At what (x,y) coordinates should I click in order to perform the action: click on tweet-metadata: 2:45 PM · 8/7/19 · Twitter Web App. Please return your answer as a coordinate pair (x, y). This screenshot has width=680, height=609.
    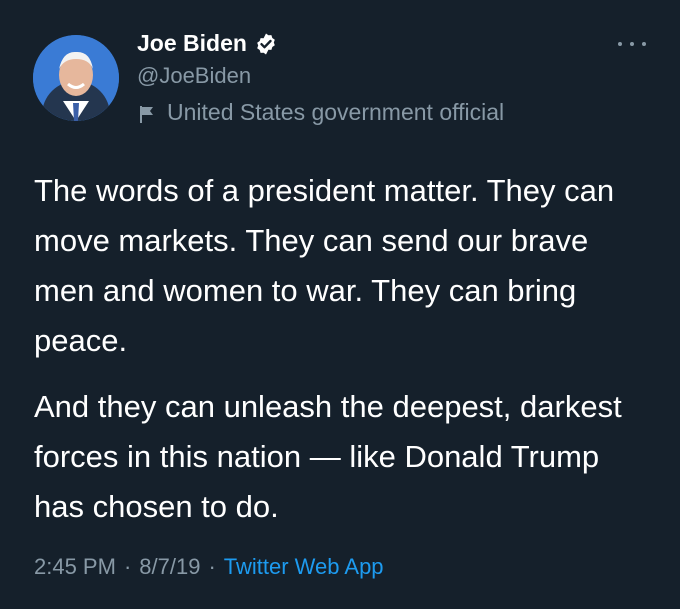
    Looking at the image, I should click on (209, 567).